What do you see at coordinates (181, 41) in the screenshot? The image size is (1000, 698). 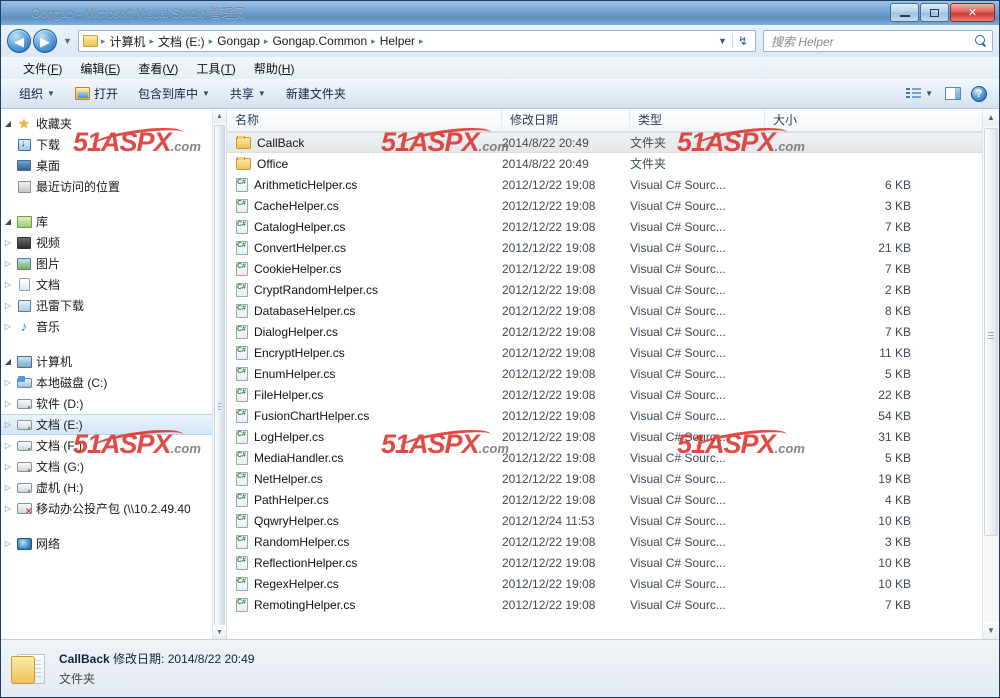 I see `breadcrumb-item-drive: 文档 (E:)` at bounding box center [181, 41].